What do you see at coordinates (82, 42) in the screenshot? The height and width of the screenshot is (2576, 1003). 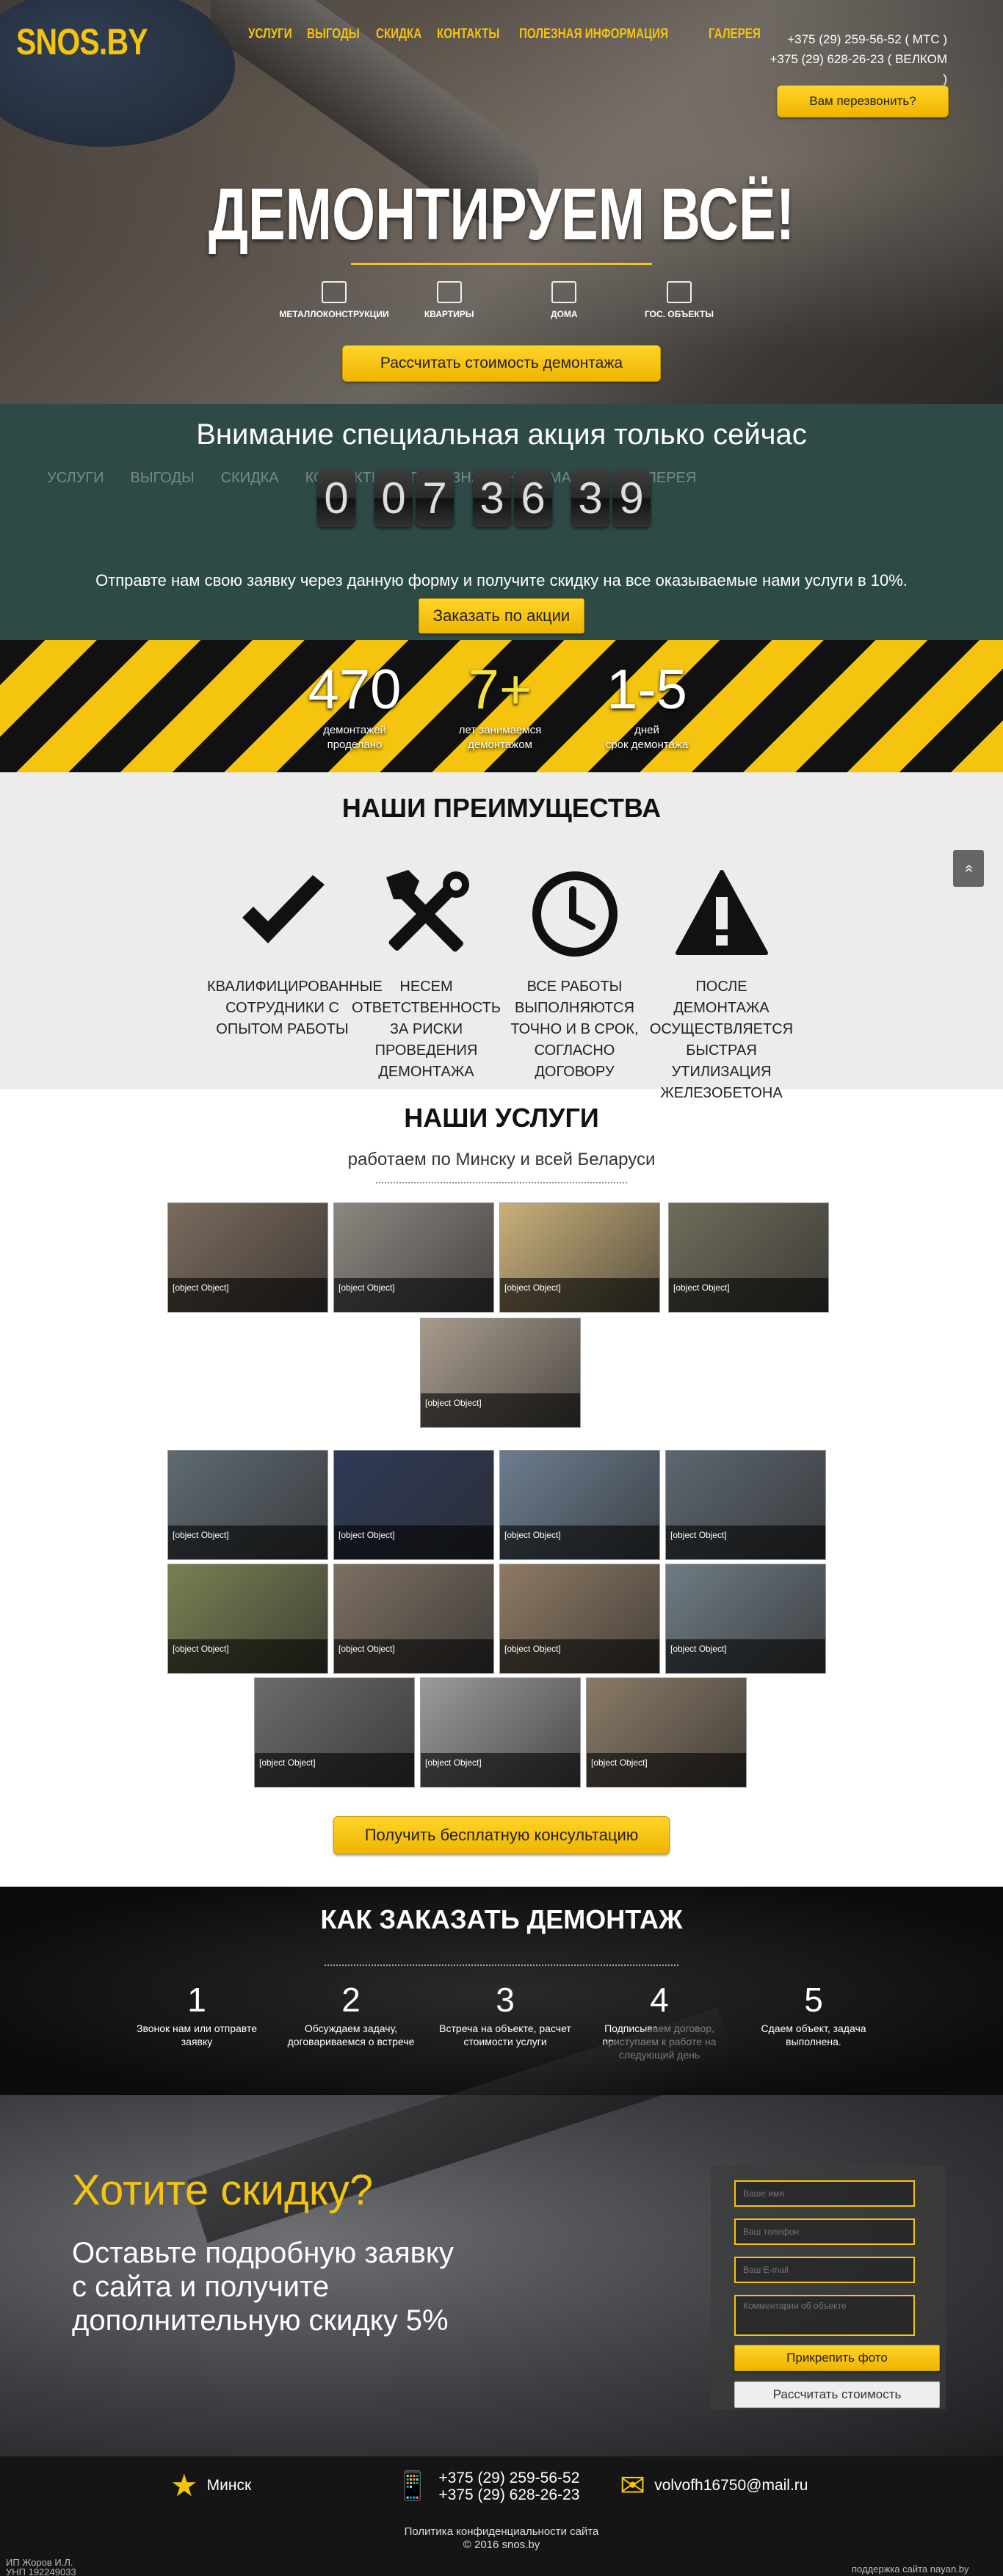 I see `logo: SNOS.BY` at bounding box center [82, 42].